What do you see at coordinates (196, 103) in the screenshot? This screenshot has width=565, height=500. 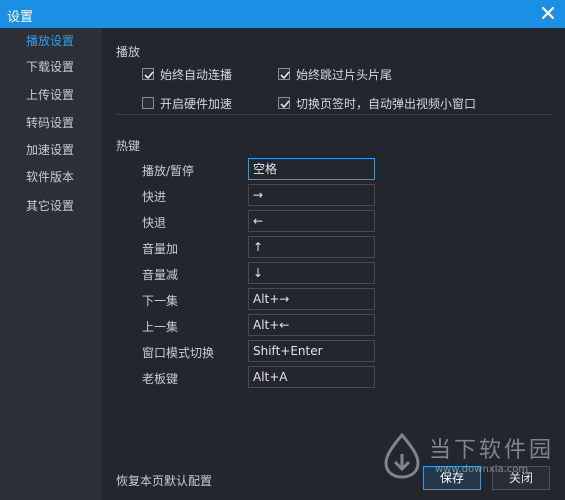 I see `checkbox-label: 开启硬件加速` at bounding box center [196, 103].